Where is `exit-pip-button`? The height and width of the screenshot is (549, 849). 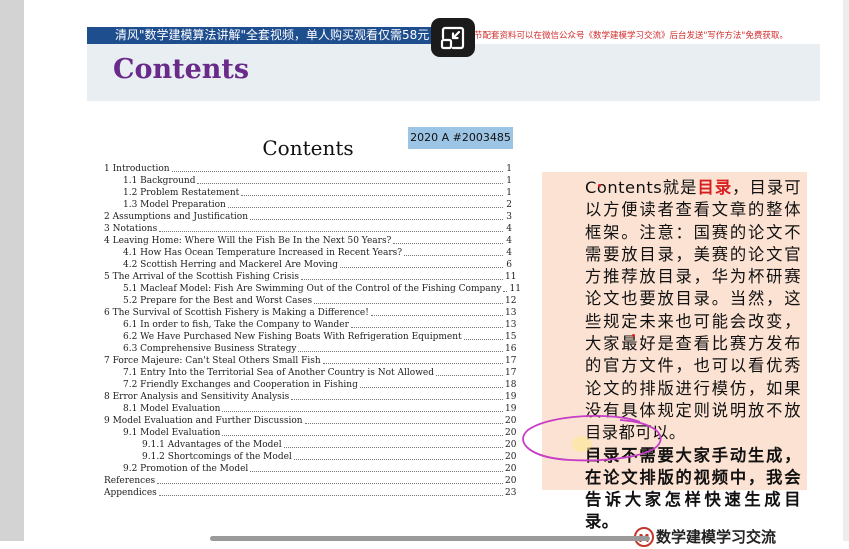
exit-pip-button is located at coordinates (453, 37).